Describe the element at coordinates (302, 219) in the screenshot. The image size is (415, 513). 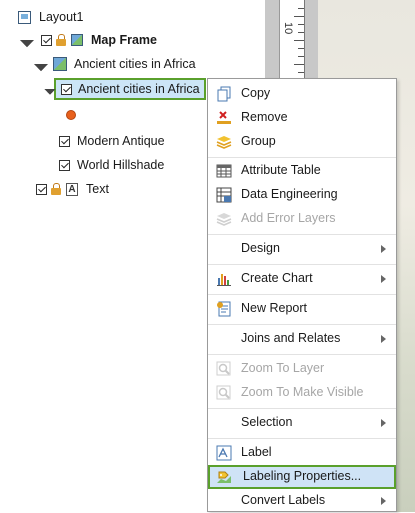
I see `menu-item-add-error-layers: Add Error Layers` at that location.